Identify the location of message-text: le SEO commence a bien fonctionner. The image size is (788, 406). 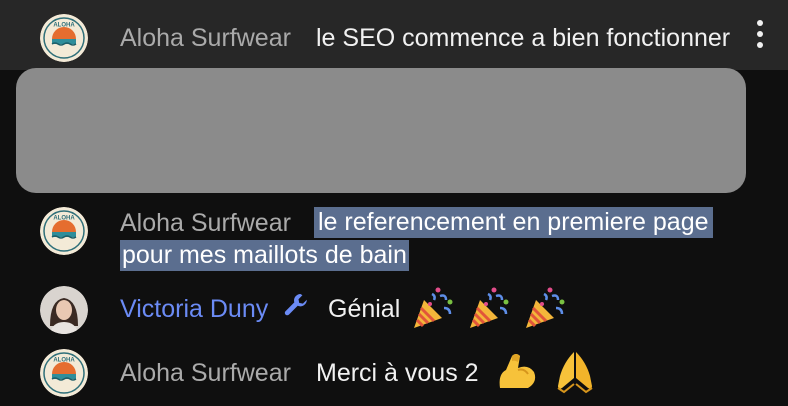
(523, 38).